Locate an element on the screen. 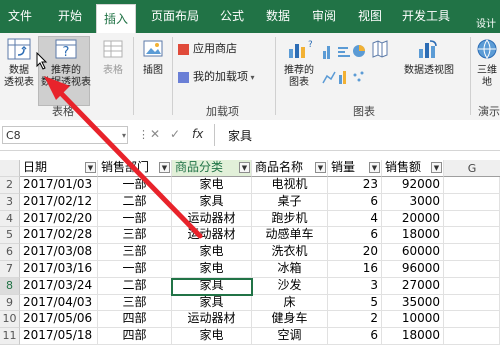 The image size is (500, 350). mouse-cursor-icon is located at coordinates (42, 61).